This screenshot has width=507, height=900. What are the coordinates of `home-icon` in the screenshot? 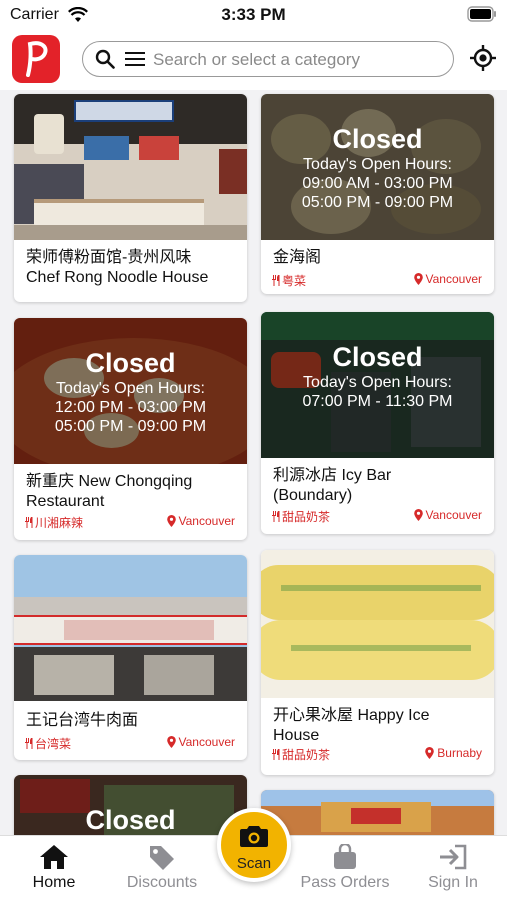 It's located at (54, 857).